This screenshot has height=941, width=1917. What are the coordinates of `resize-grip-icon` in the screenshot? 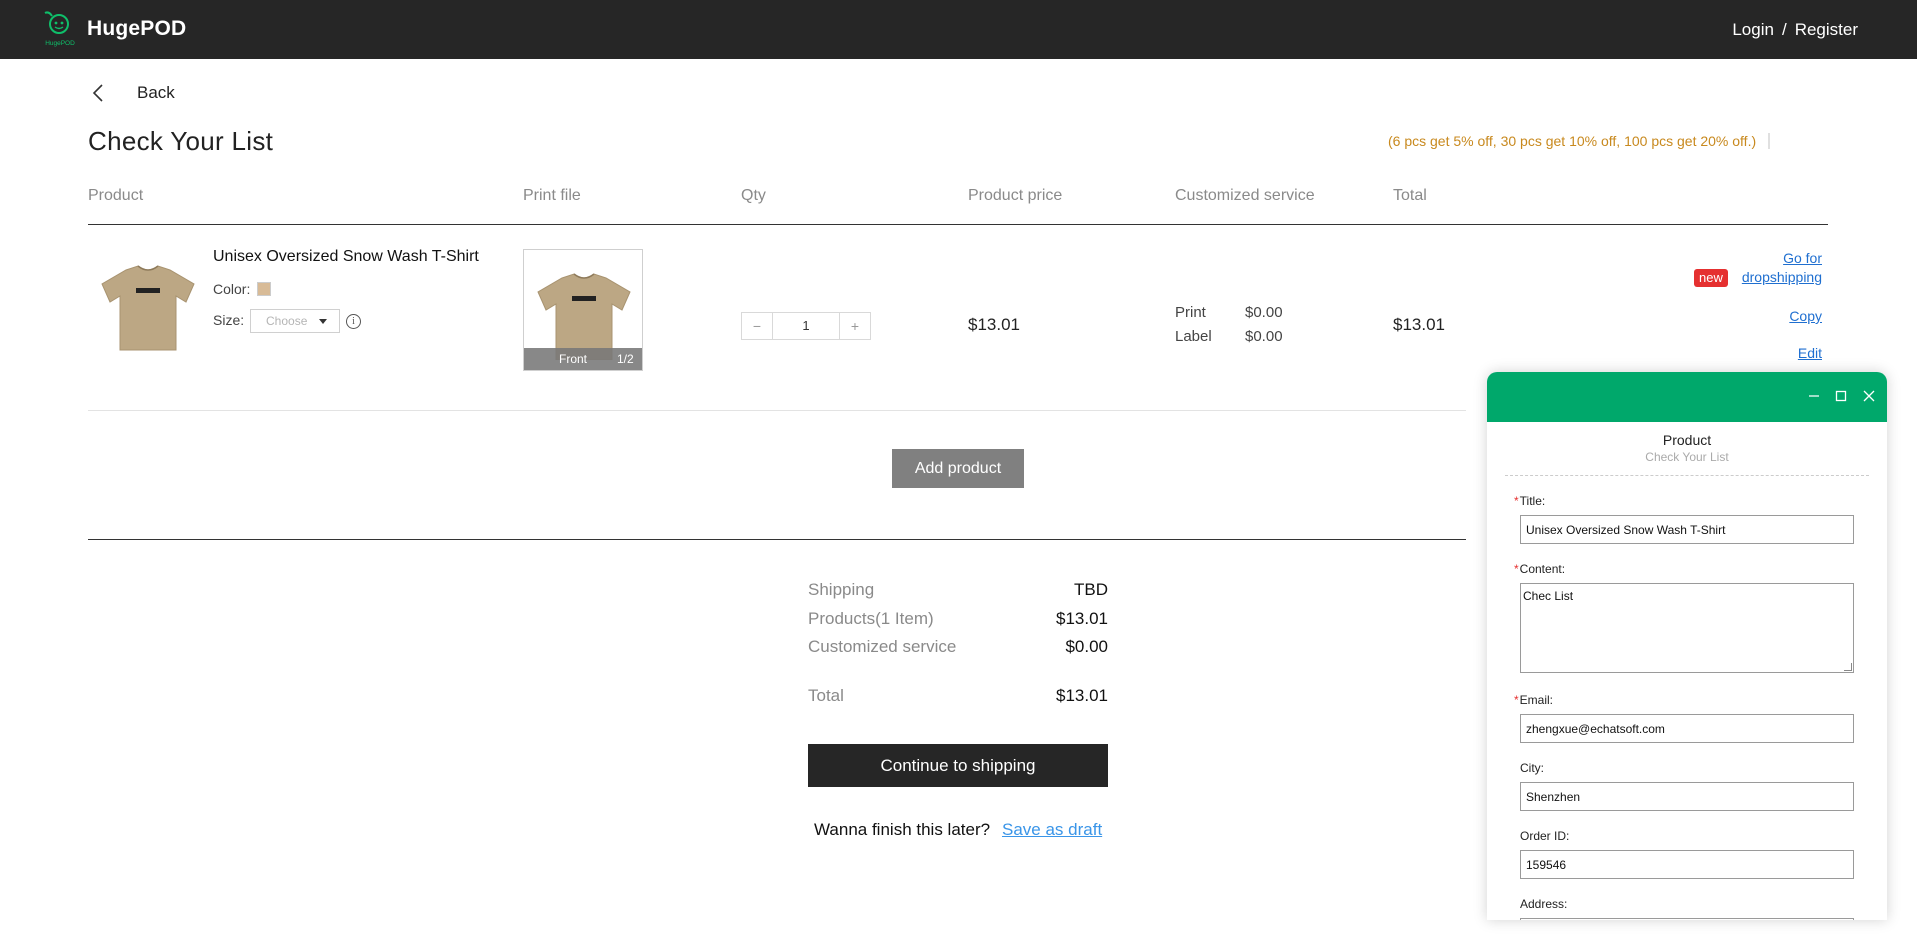 It's located at (1848, 667).